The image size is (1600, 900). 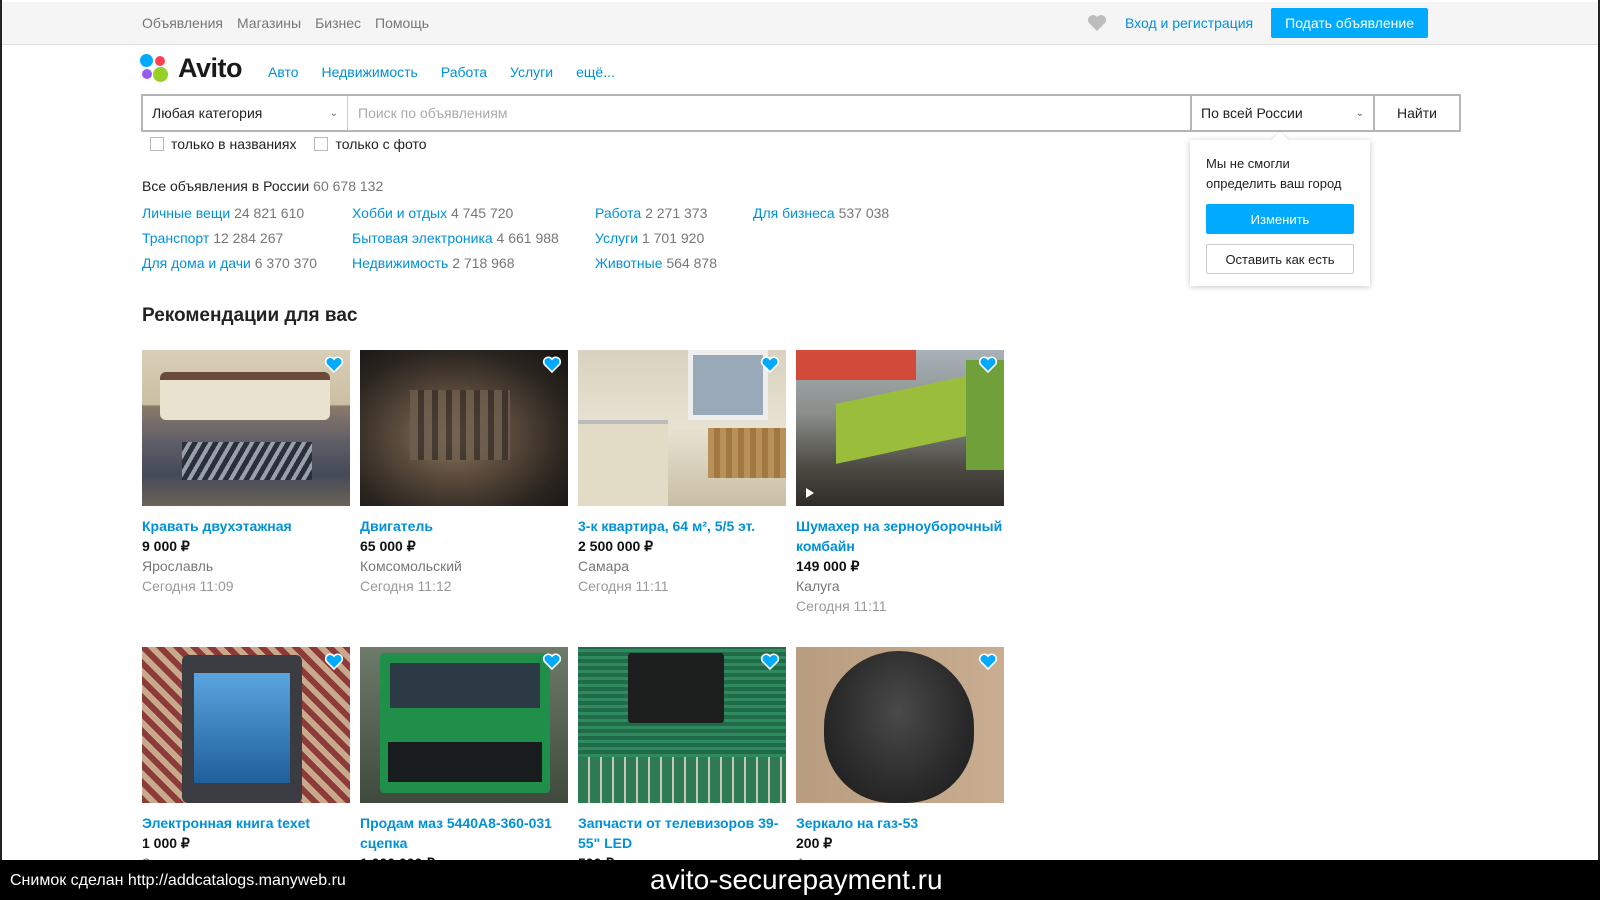 I want to click on category-count: 4 745 720, so click(x=482, y=213).